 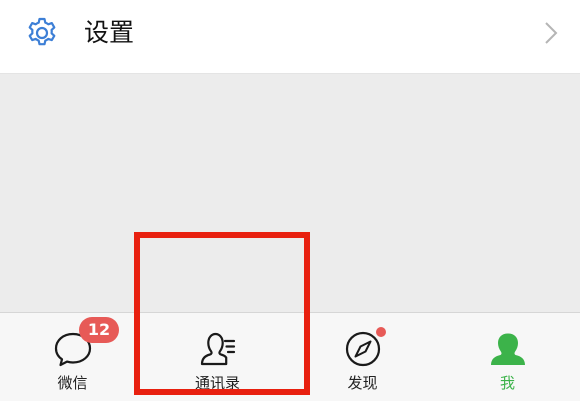 What do you see at coordinates (381, 332) in the screenshot?
I see `notification-dot` at bounding box center [381, 332].